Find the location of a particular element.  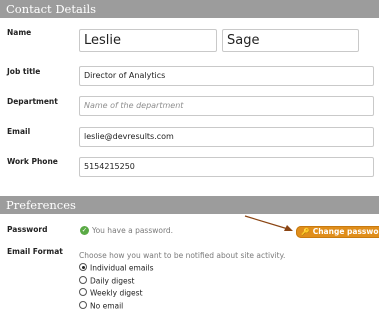

first-name-input: Leslie is located at coordinates (148, 40).